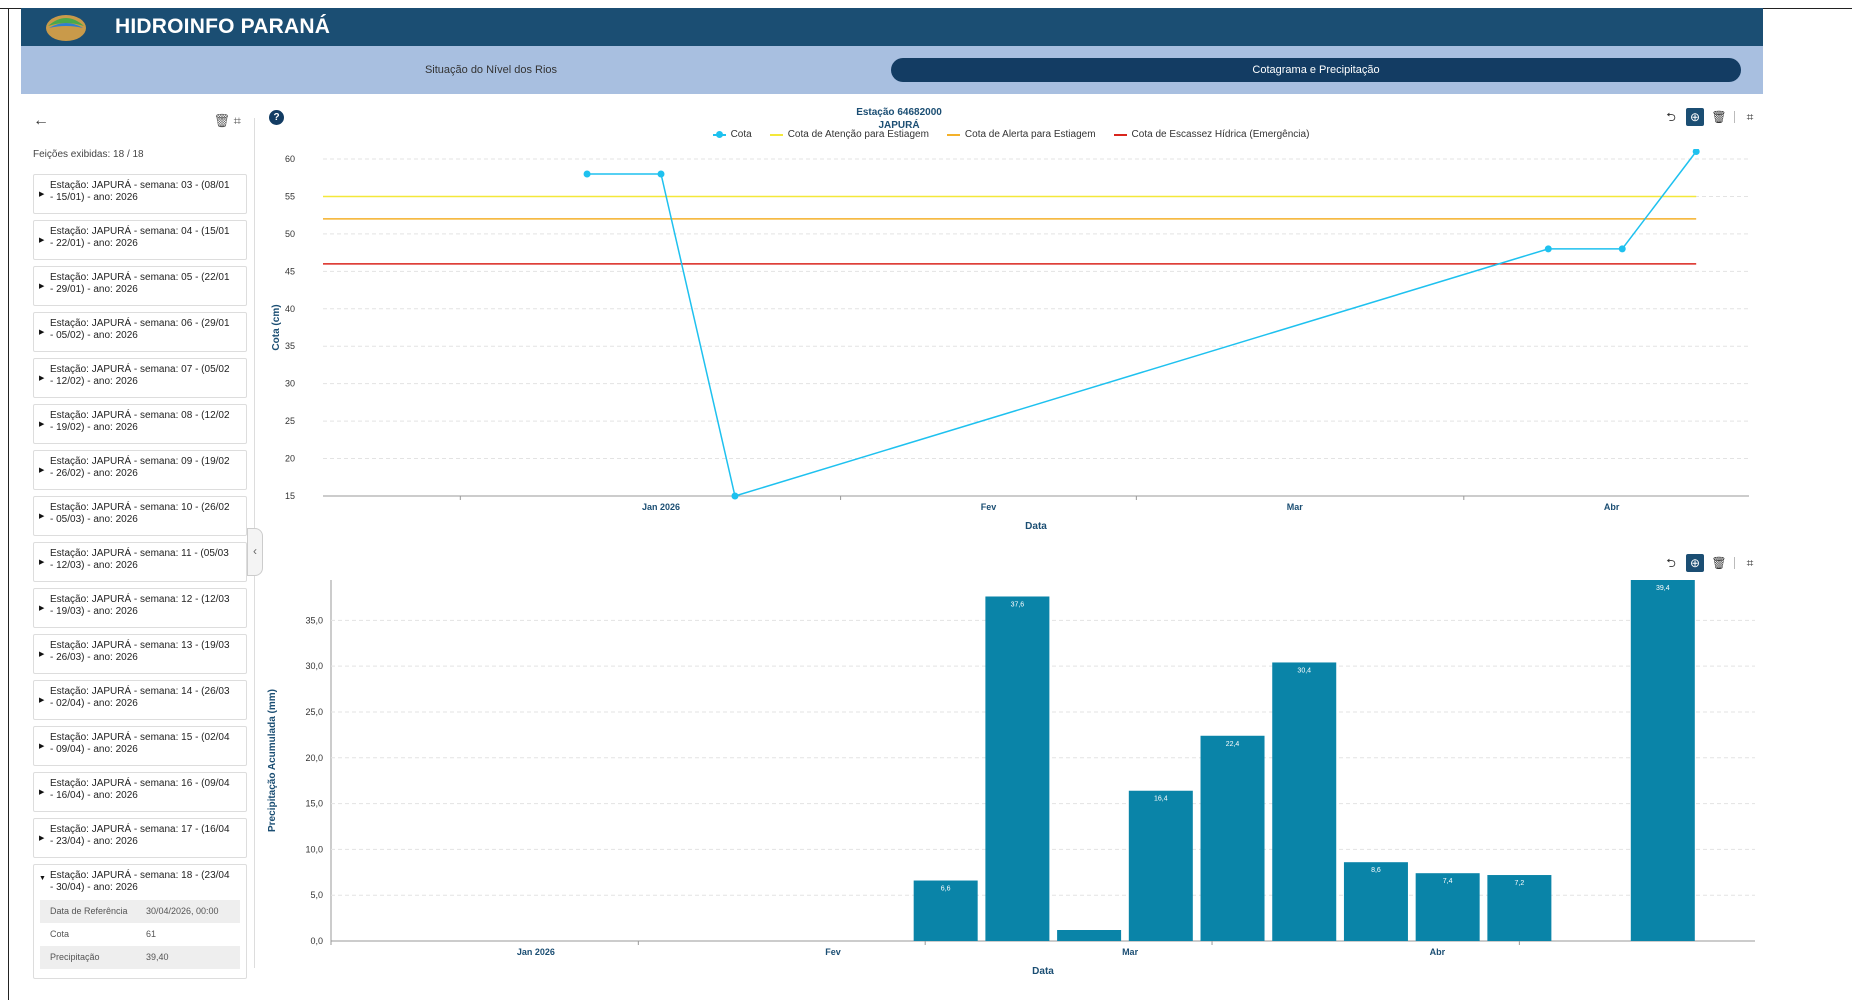  Describe the element at coordinates (276, 327) in the screenshot. I see `y-axis-title: Cota (cm)` at that location.